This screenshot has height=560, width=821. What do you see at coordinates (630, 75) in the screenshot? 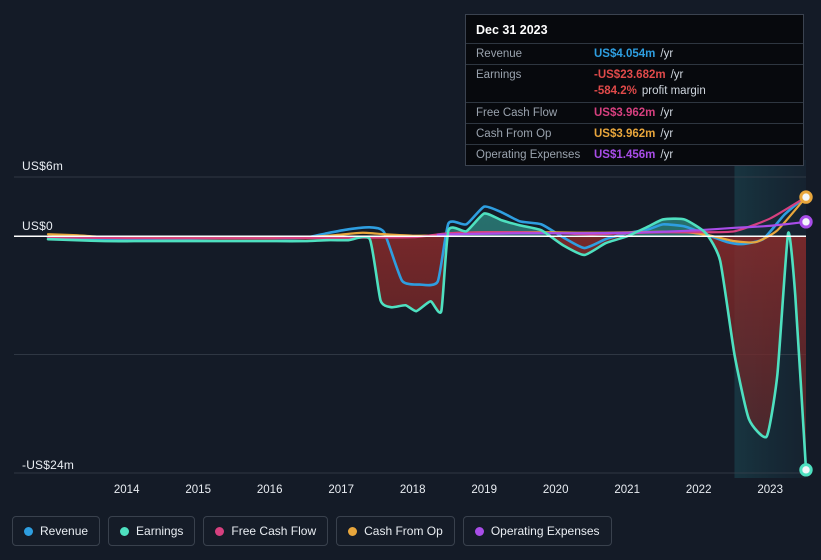
I see `tooltip-row-value: -US$23.682m` at bounding box center [630, 75].